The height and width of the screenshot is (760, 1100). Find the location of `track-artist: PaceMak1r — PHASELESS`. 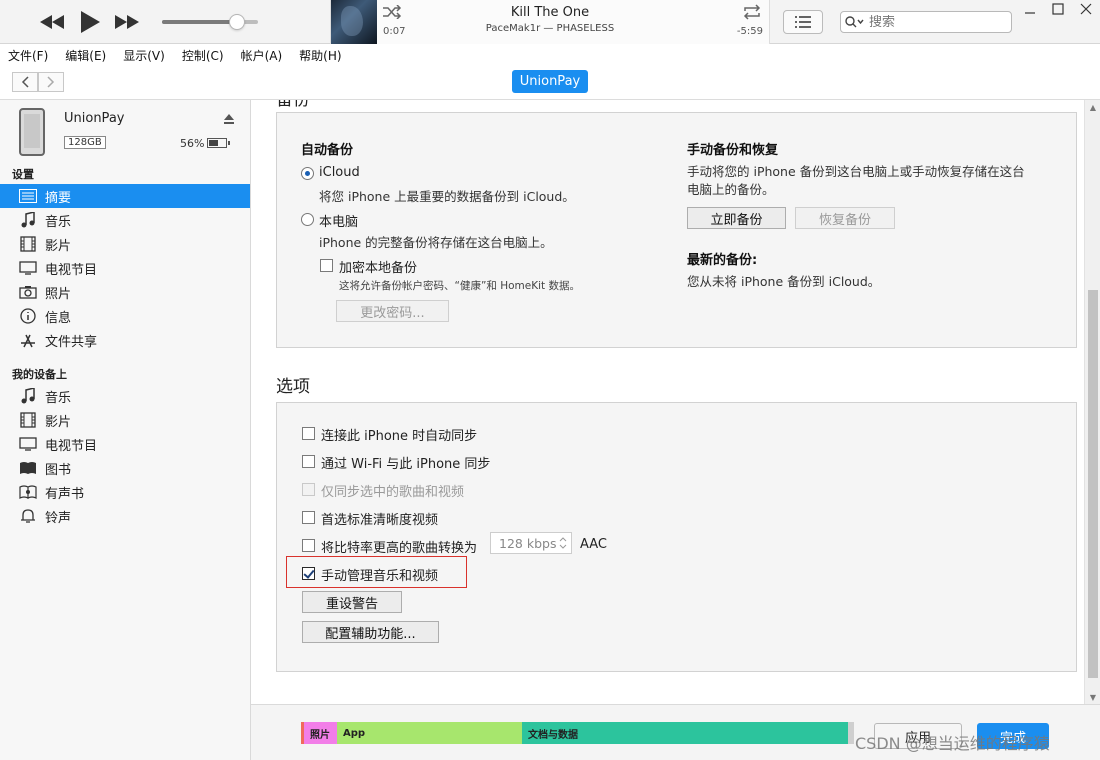

track-artist: PaceMak1r — PHASELESS is located at coordinates (550, 28).